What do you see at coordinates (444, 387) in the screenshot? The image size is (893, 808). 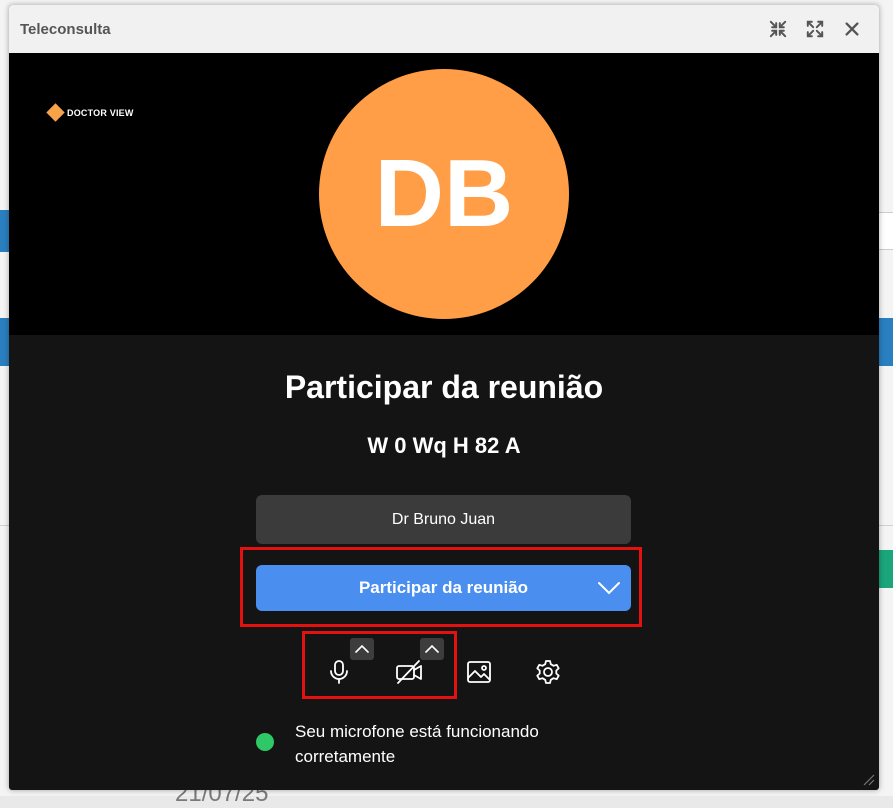 I see `join-heading: Participar da reunião` at bounding box center [444, 387].